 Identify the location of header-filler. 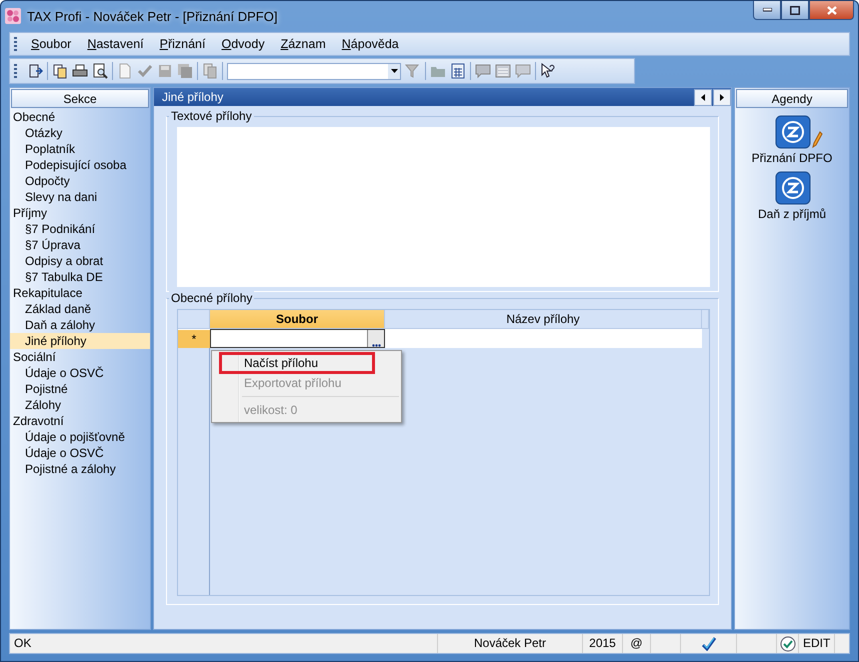
(705, 319).